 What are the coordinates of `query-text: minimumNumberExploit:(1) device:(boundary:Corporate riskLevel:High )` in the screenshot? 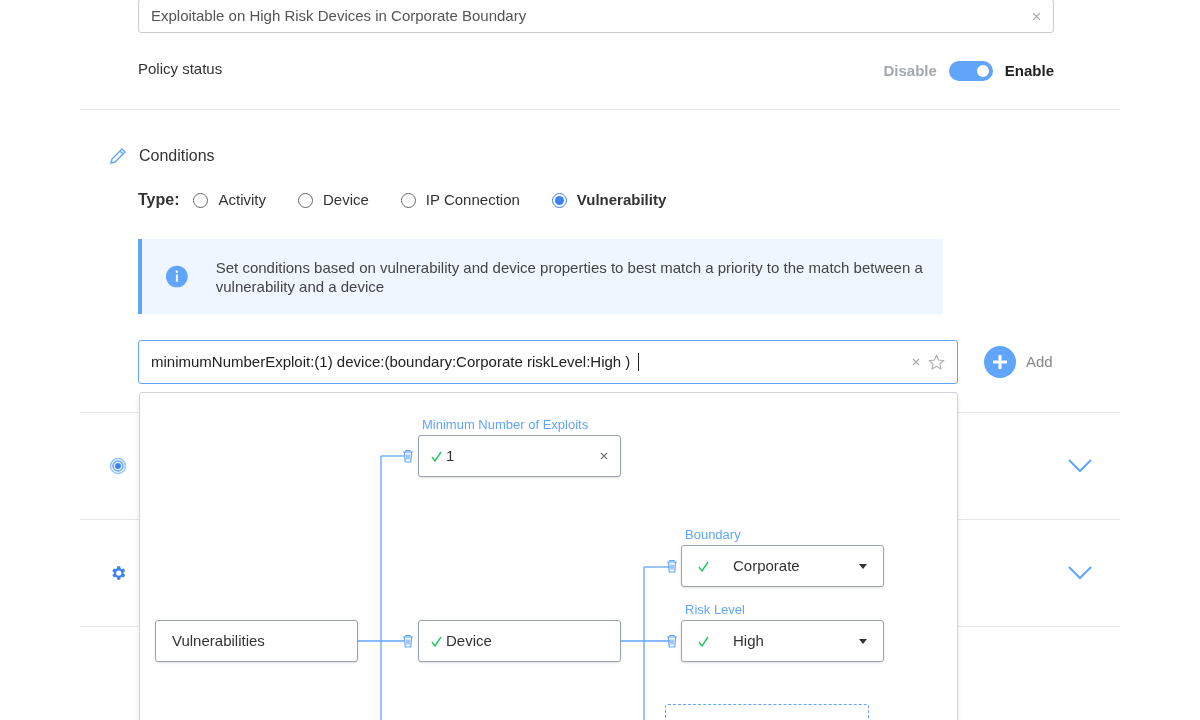 It's located at (391, 361).